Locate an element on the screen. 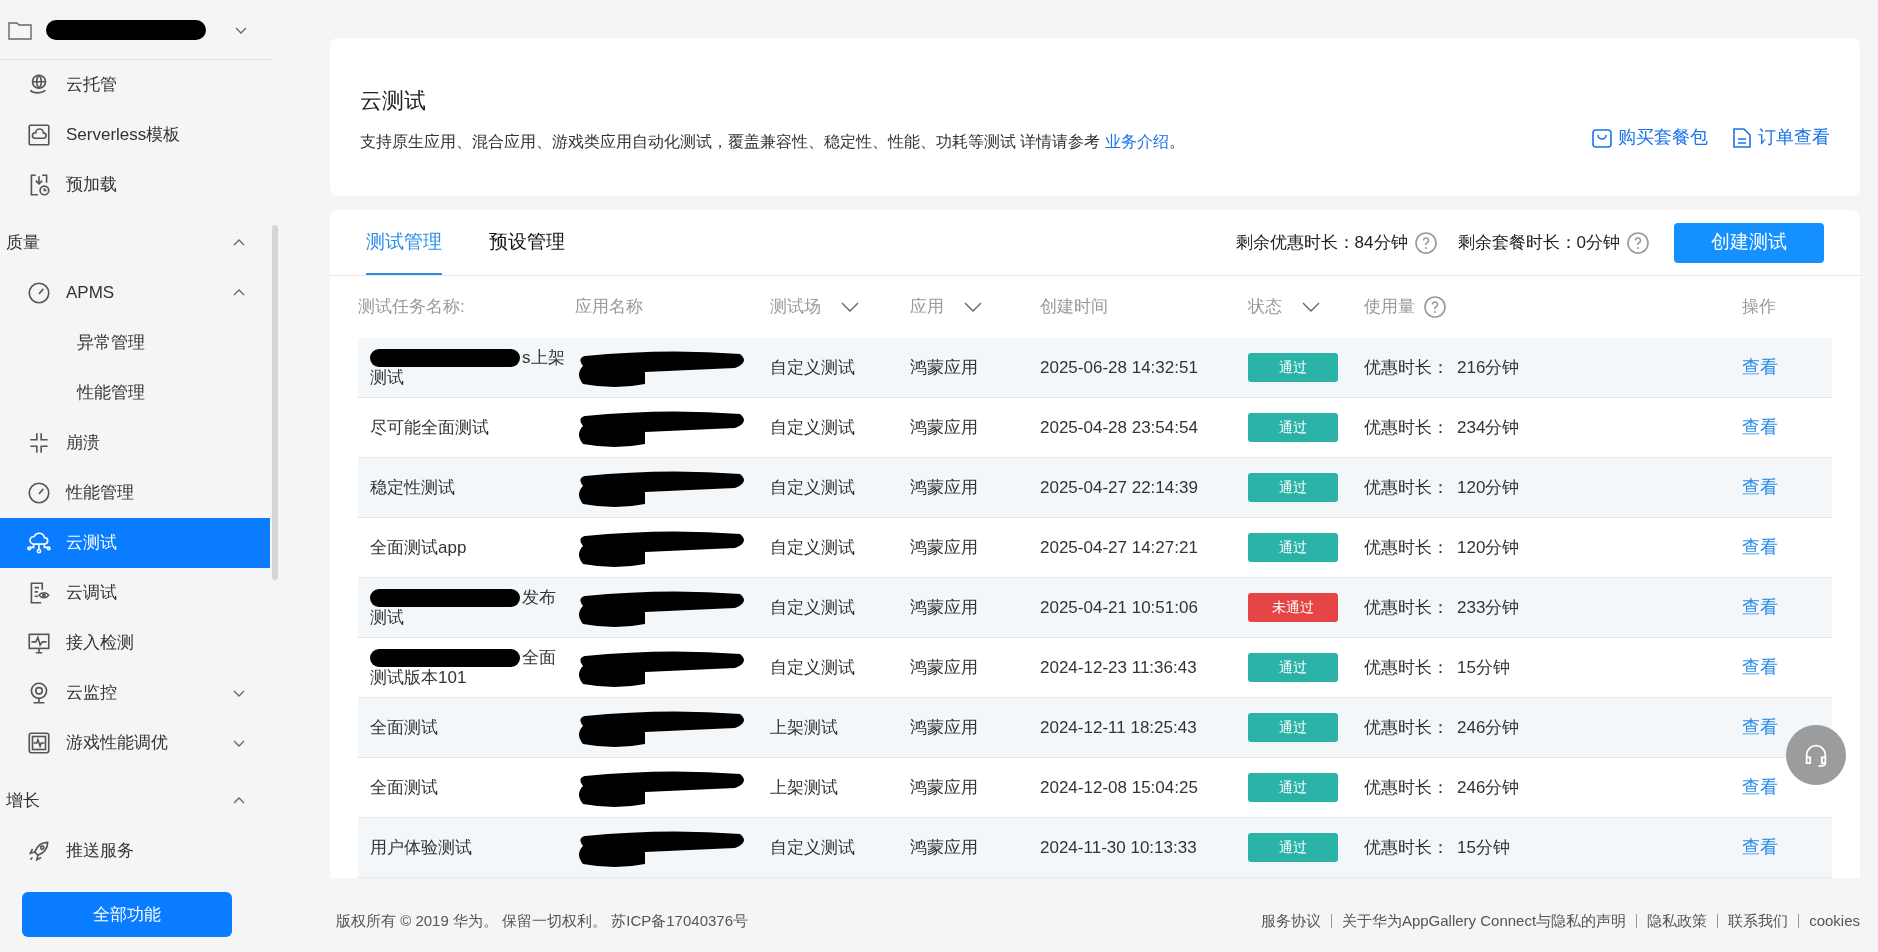  quota-label: 剩余优惠时长：84分钟 is located at coordinates (1321, 242).